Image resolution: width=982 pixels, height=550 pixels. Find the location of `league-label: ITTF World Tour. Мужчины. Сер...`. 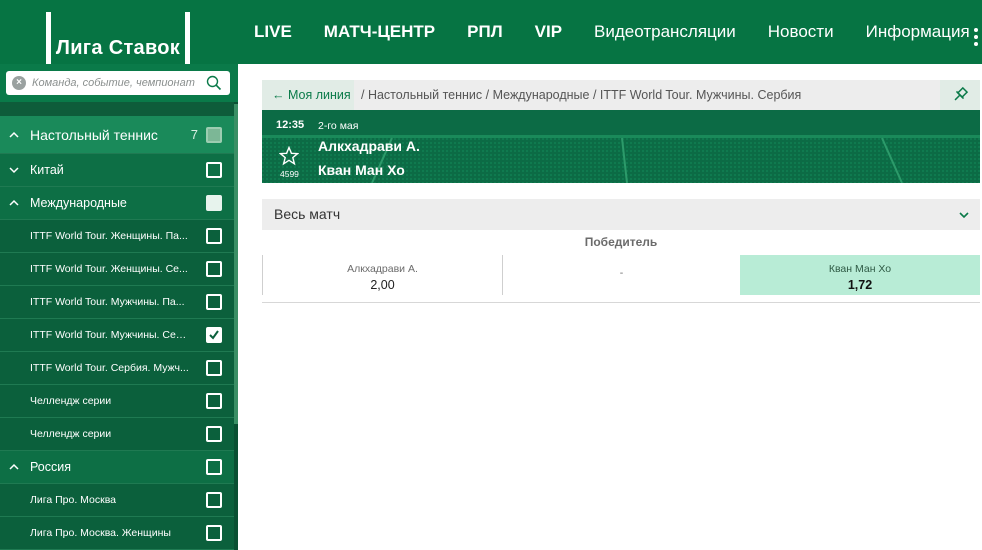

league-label: ITTF World Tour. Мужчины. Сер... is located at coordinates (110, 335).